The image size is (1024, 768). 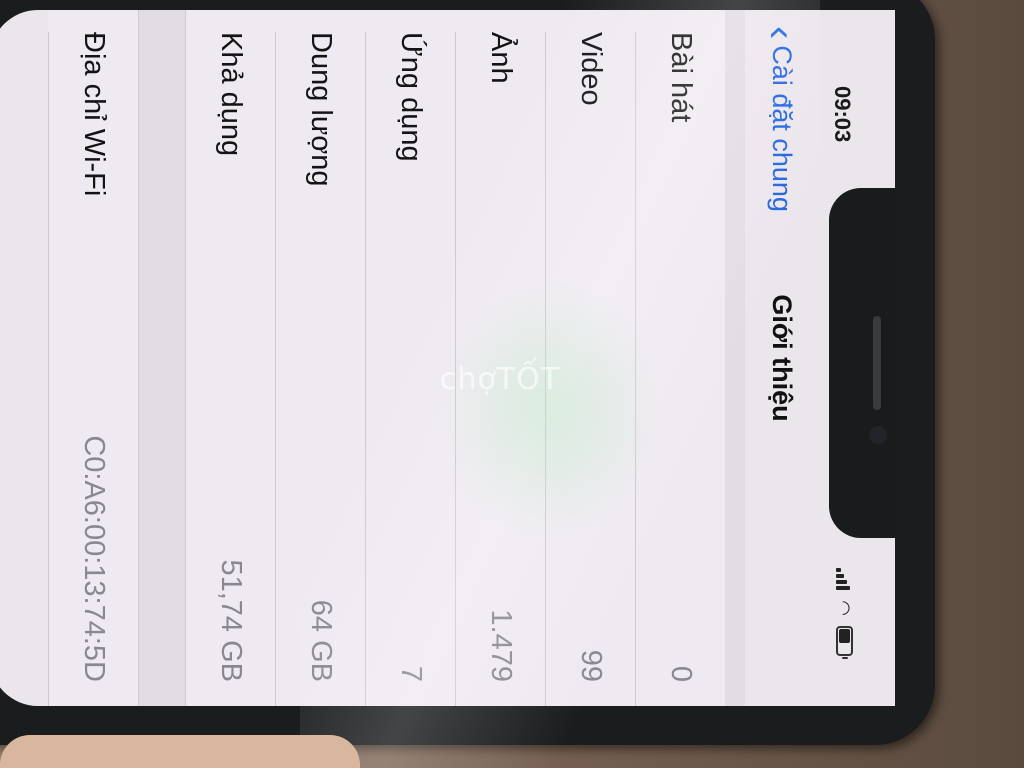 I want to click on signal-icon, so click(x=844, y=579).